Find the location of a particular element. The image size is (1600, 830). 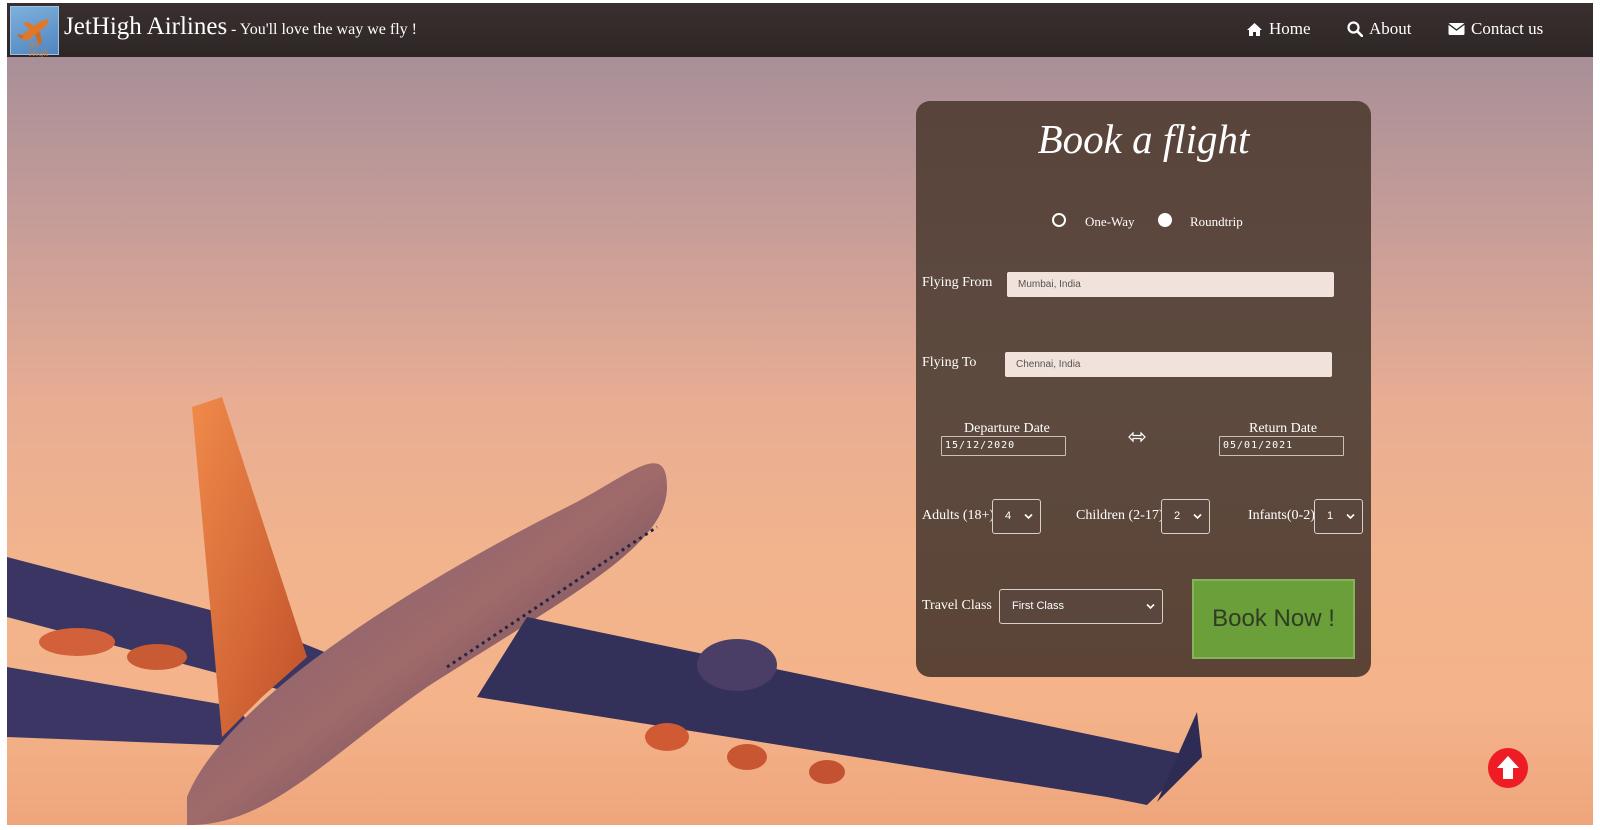

return-date-label: Return Date is located at coordinates (1283, 428).